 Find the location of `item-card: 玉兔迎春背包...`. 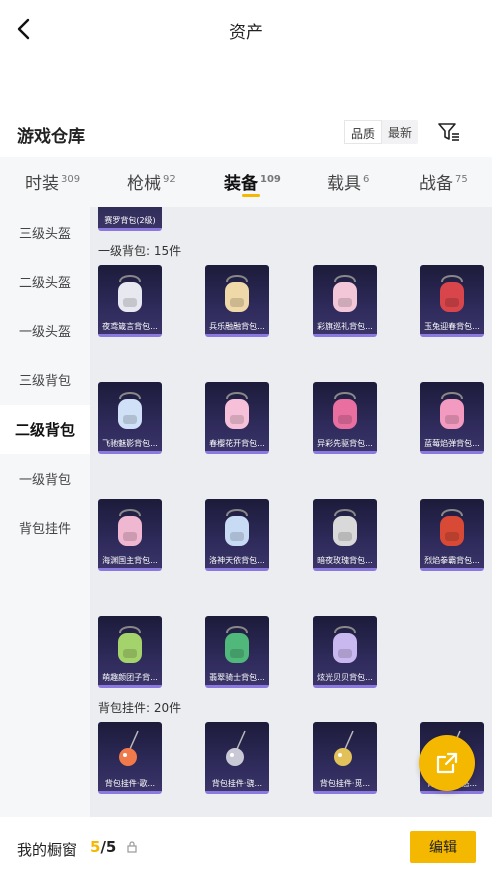

item-card: 玉兔迎春背包... is located at coordinates (452, 301).